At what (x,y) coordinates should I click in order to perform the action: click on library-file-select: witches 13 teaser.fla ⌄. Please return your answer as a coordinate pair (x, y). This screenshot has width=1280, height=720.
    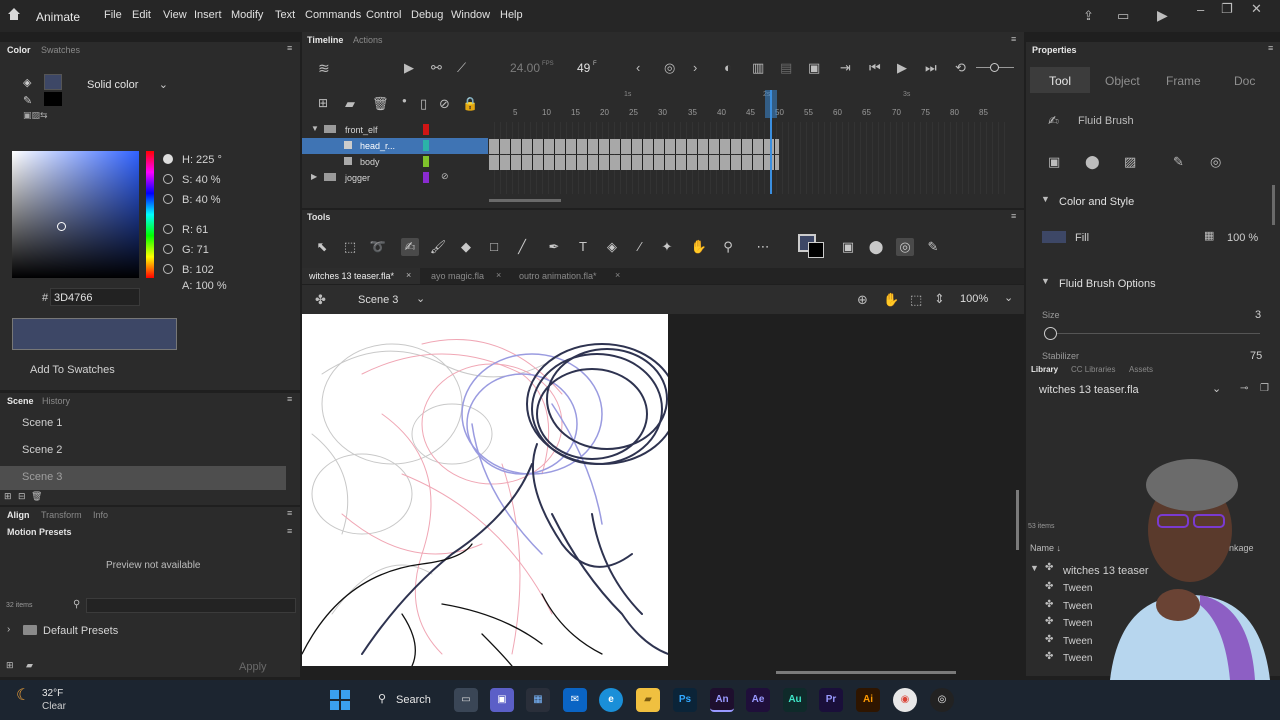
    Looking at the image, I should click on (1130, 390).